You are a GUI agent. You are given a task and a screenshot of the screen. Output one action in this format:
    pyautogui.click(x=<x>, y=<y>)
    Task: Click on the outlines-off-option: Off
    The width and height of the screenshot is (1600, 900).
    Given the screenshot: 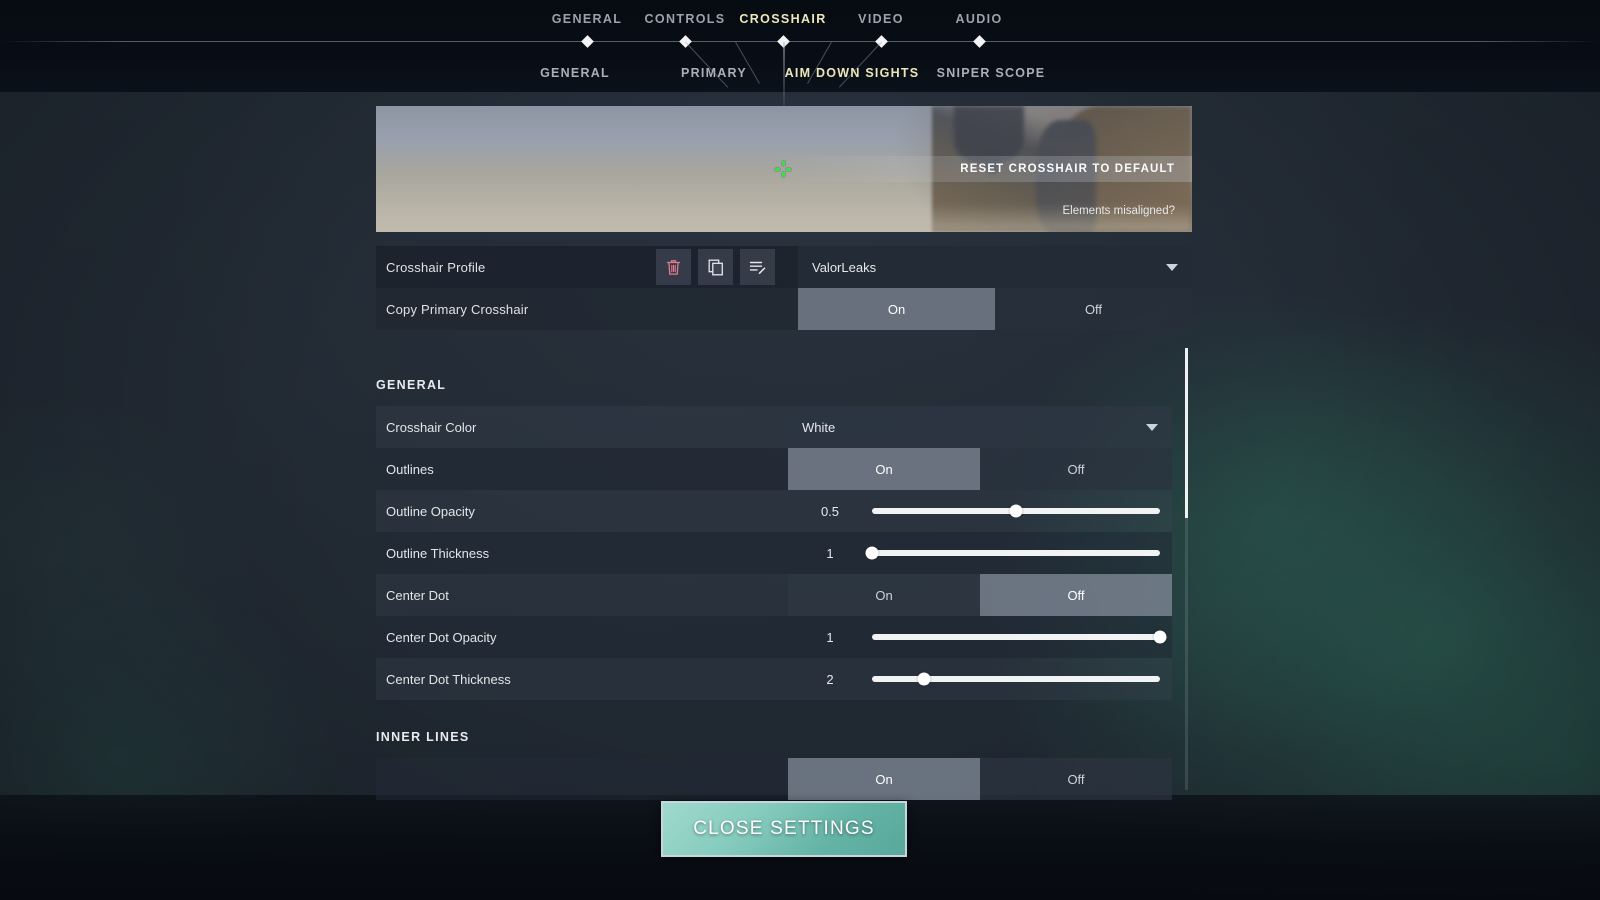 What is the action you would take?
    pyautogui.click(x=1076, y=469)
    